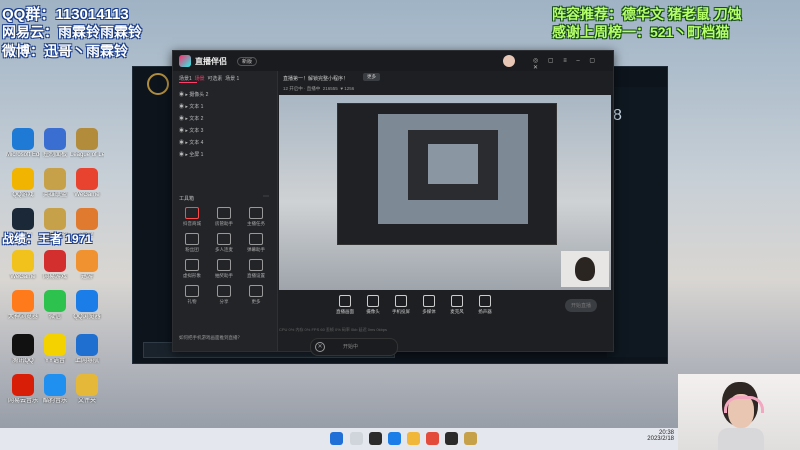 The image size is (800, 450). I want to click on start-icon, so click(336, 438).